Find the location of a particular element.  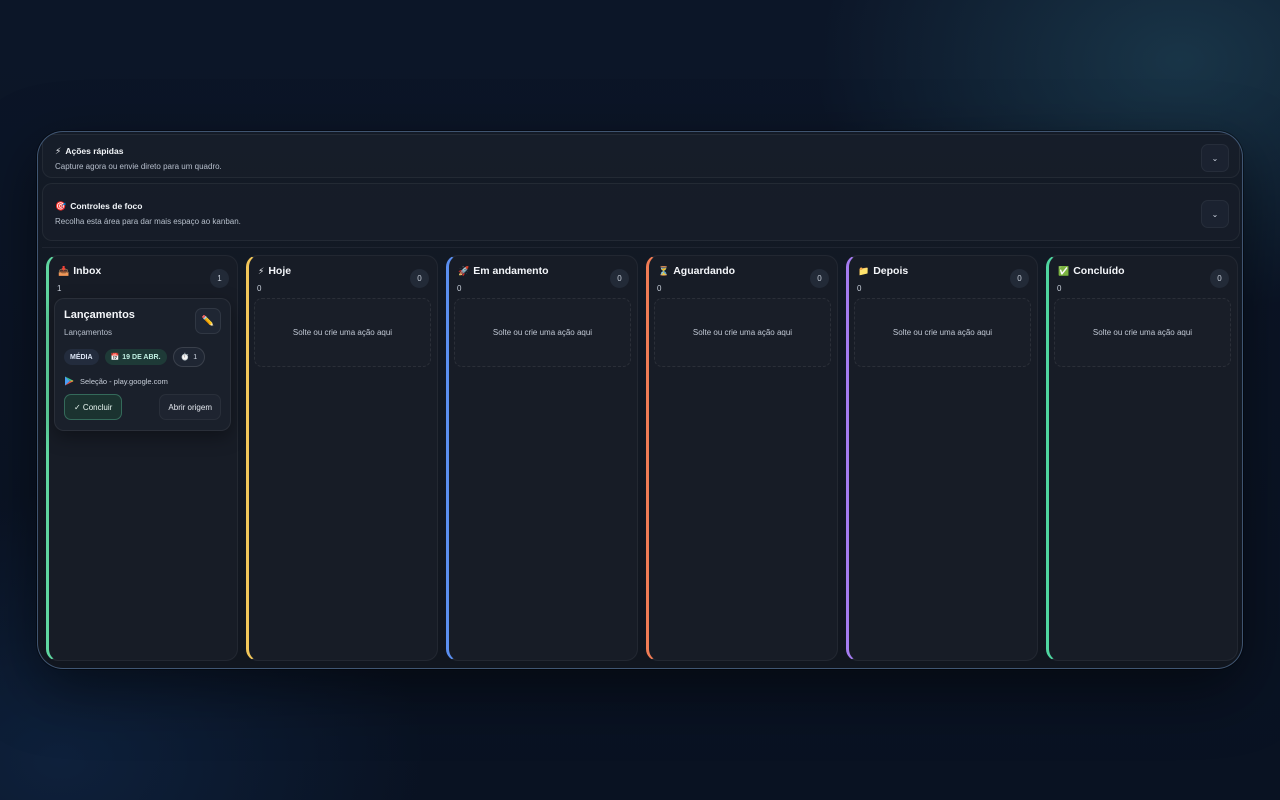

column-header: 🚀 Em andamento is located at coordinates (503, 271).